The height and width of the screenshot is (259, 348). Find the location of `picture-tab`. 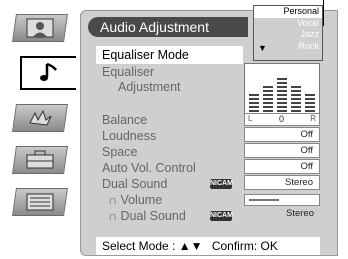

picture-tab is located at coordinates (40, 28).